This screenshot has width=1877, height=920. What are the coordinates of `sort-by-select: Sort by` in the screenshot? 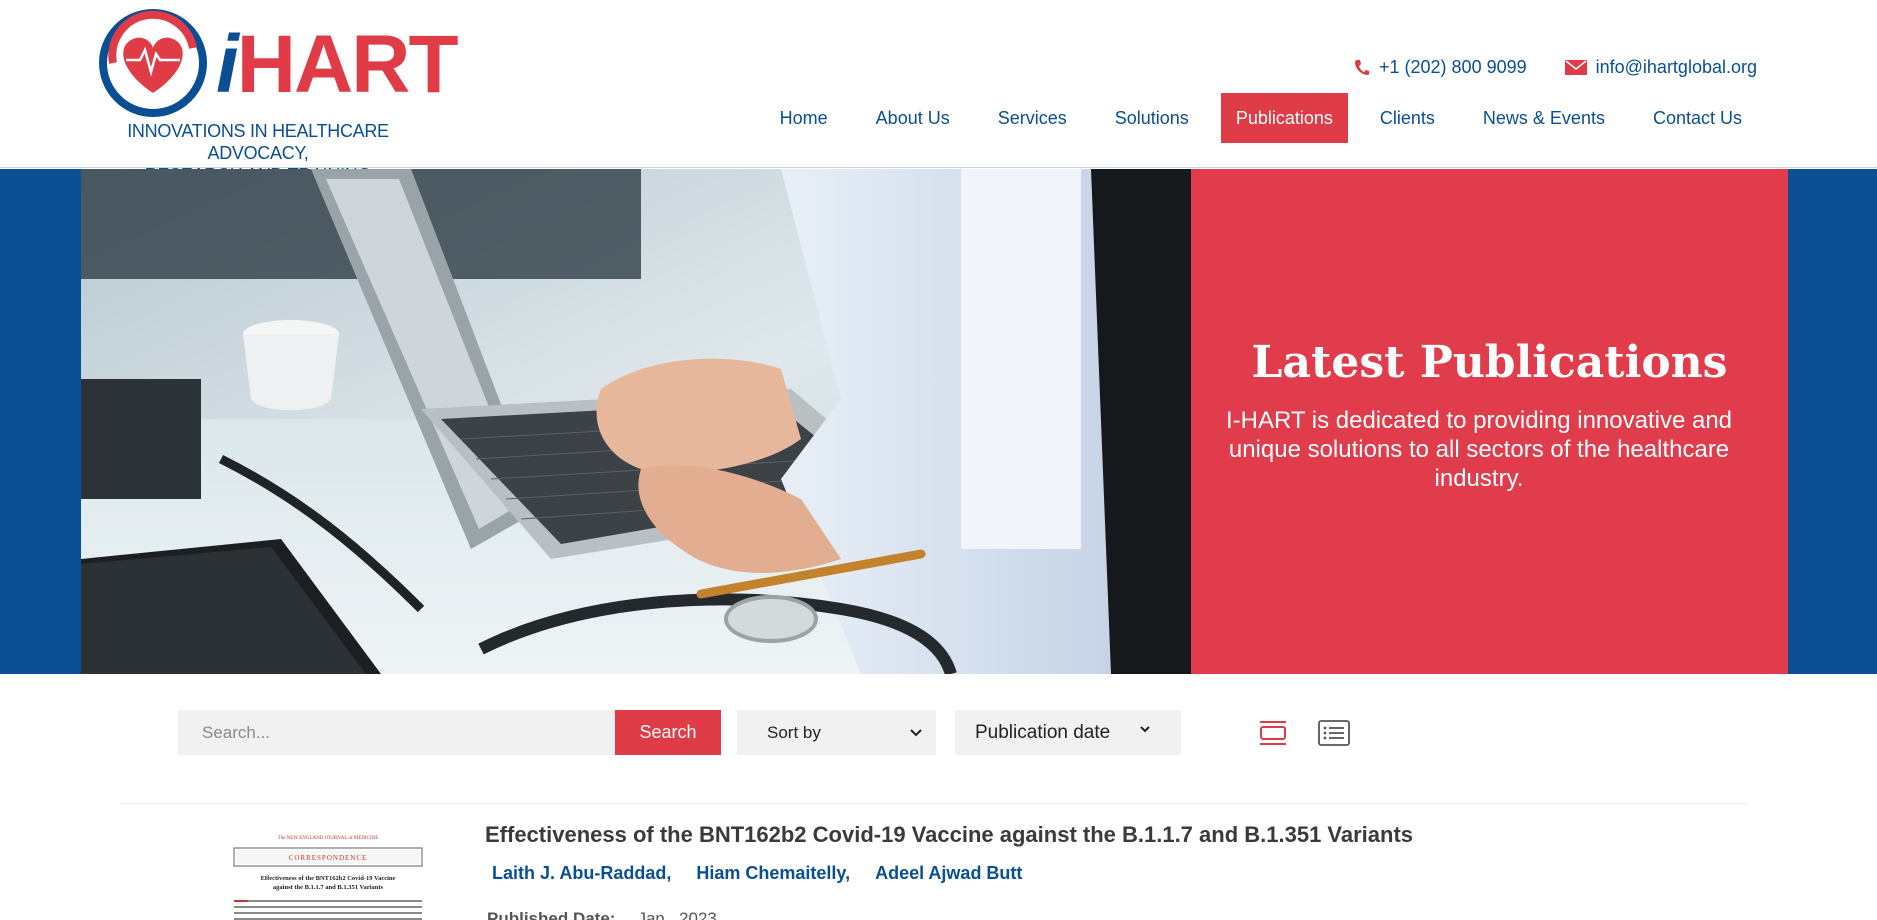 It's located at (836, 732).